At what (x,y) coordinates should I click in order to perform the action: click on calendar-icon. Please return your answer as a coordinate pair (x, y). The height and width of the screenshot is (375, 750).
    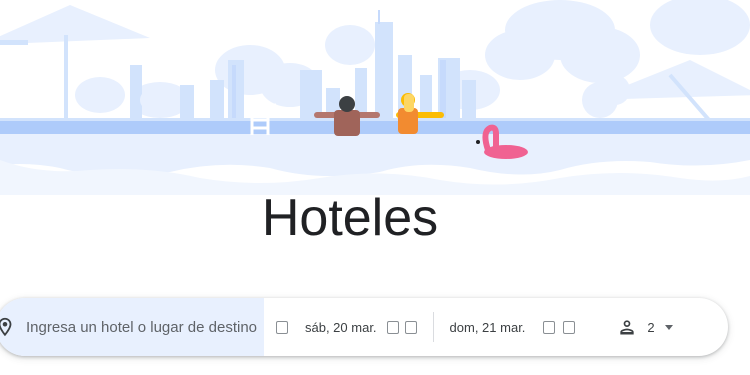
    Looking at the image, I should click on (282, 327).